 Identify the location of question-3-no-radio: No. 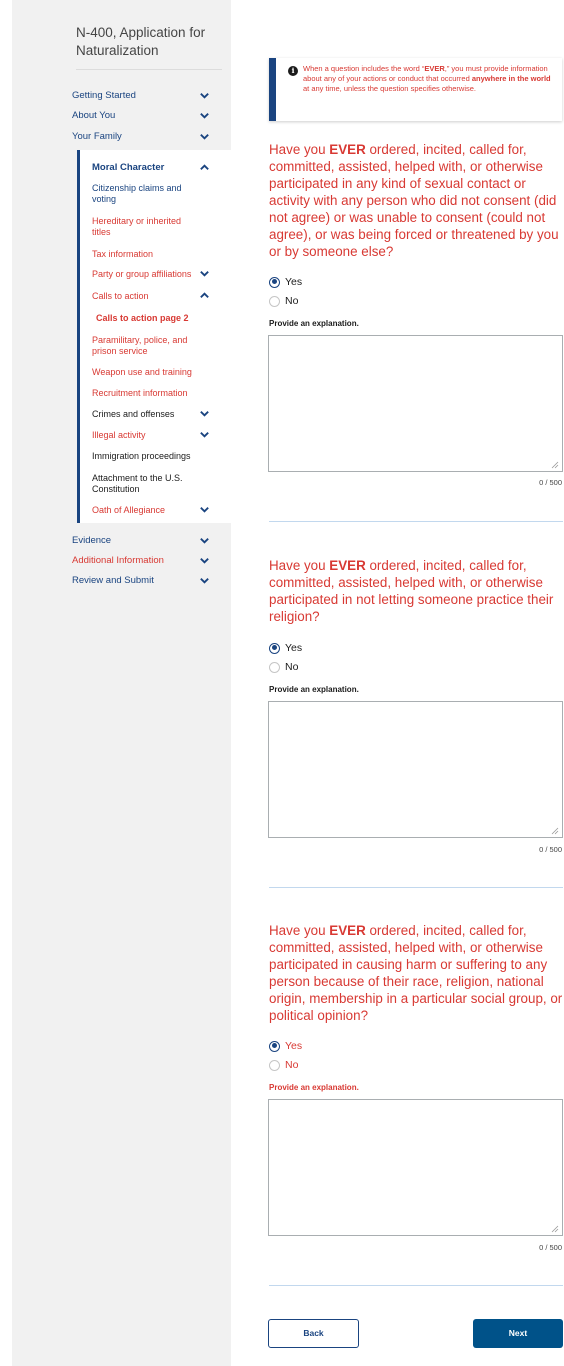
(283, 1065).